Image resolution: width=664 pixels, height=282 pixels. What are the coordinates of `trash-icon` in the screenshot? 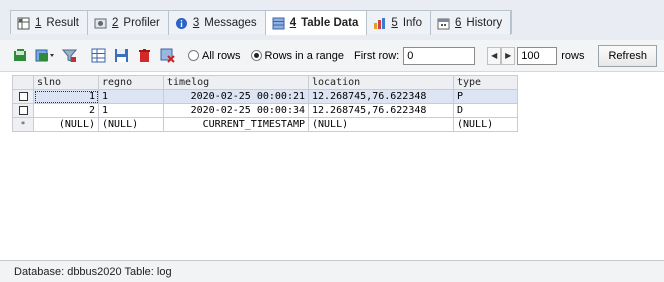 It's located at (144, 55).